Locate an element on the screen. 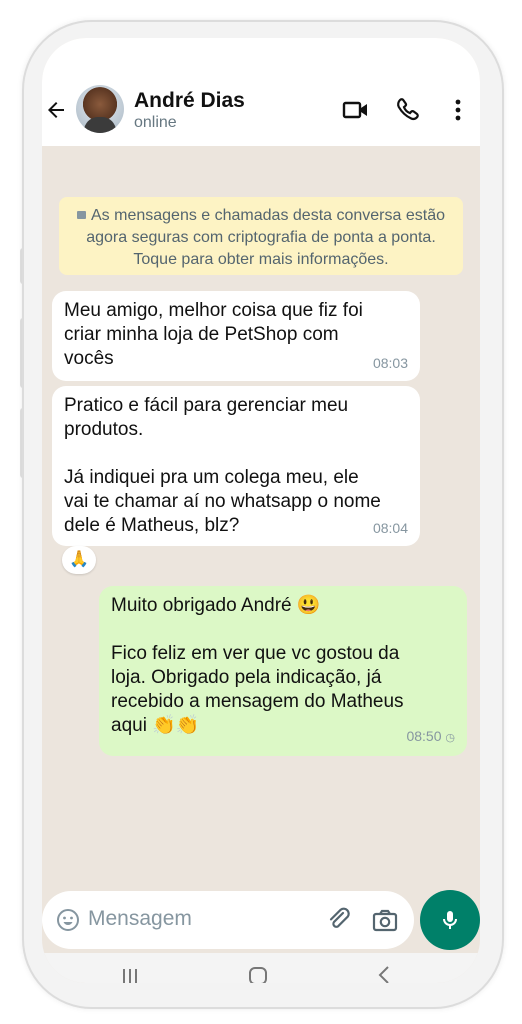 The image size is (522, 1024). message-time: 08:03 is located at coordinates (390, 363).